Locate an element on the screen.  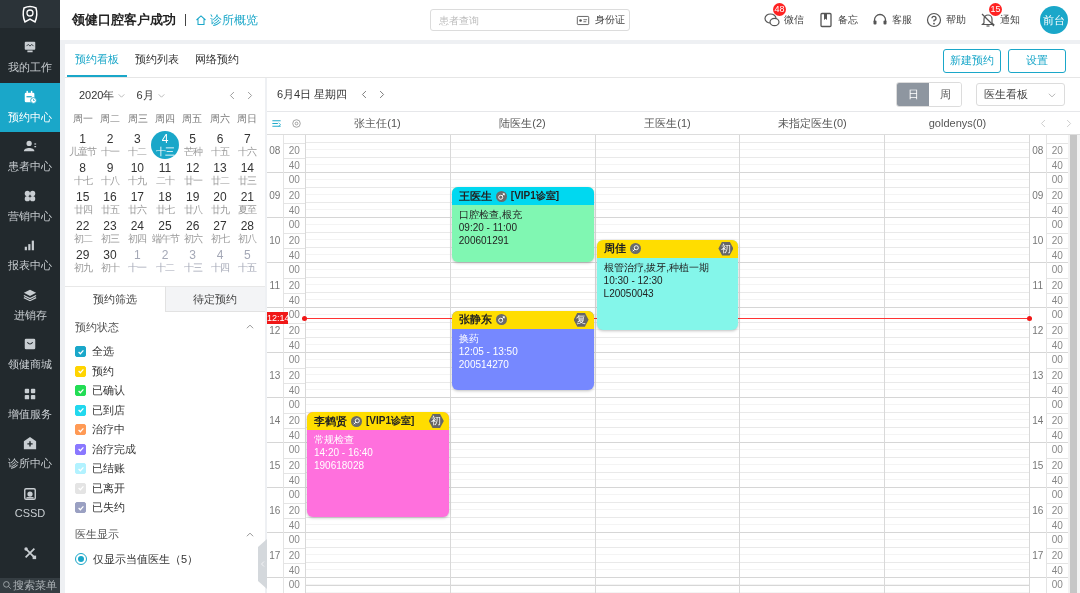
hour-label: 13 is located at coordinates (275, 375).